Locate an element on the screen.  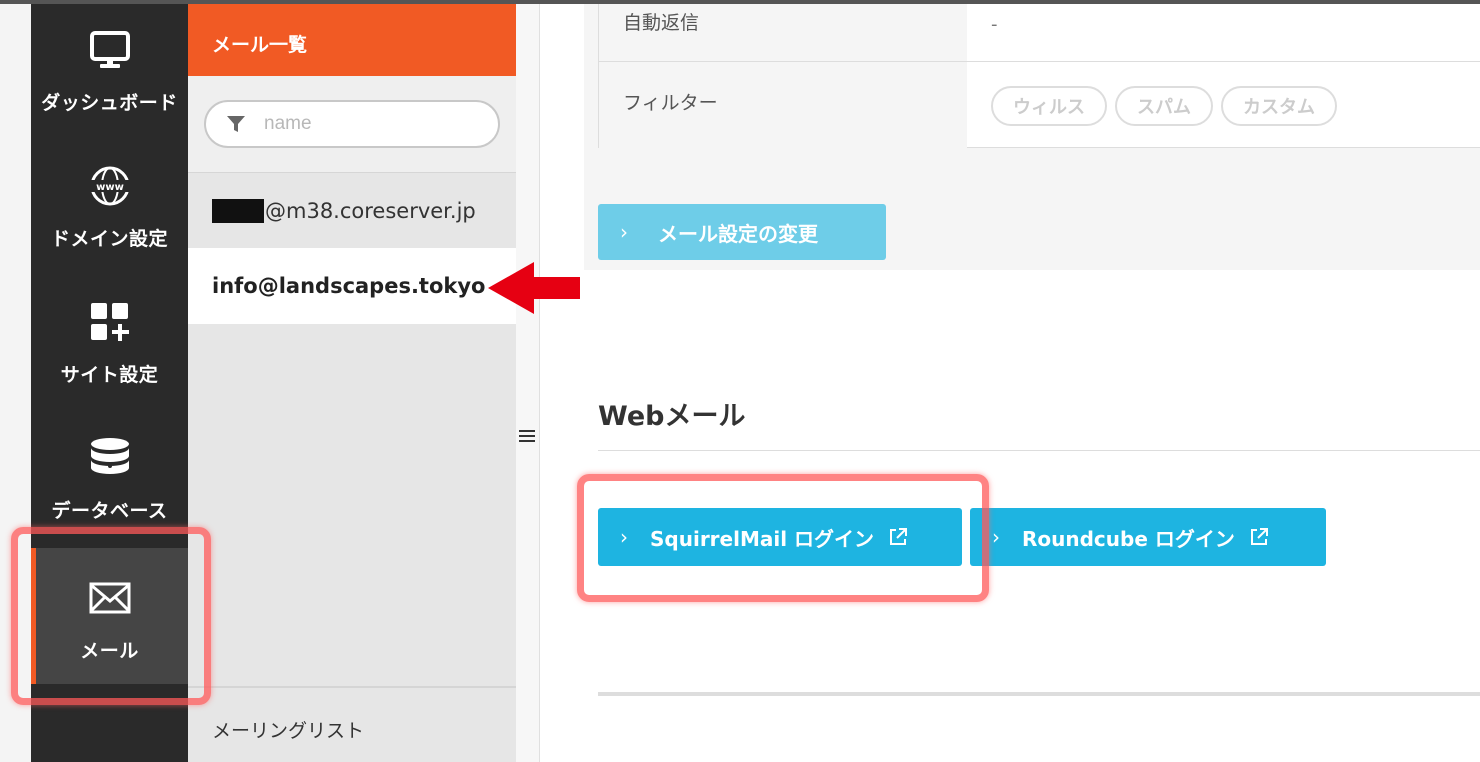
table-row: フィルター ウィルス スパム カスタム is located at coordinates (1039, 105).